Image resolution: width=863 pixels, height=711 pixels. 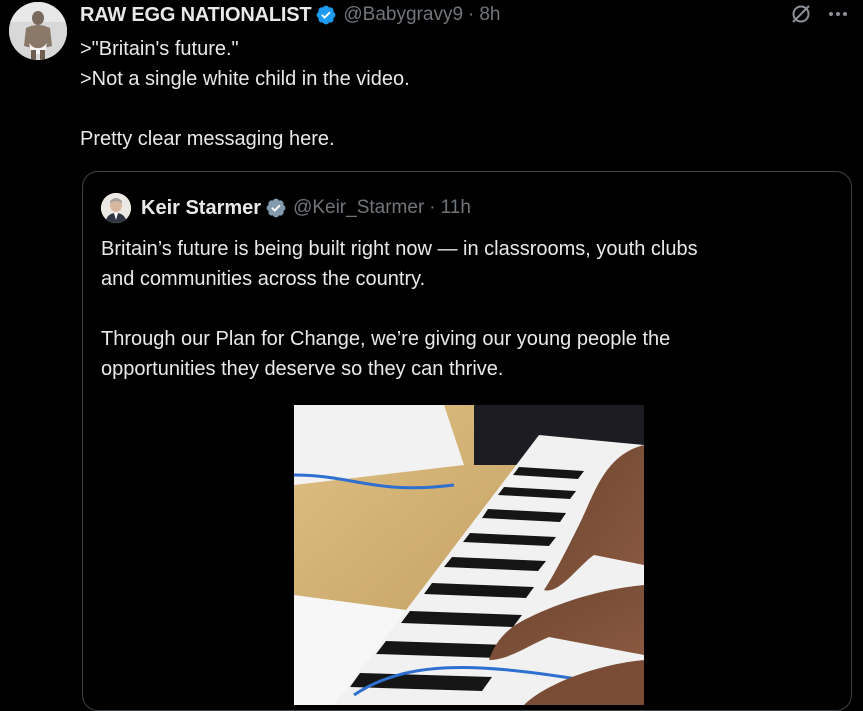 What do you see at coordinates (801, 16) in the screenshot?
I see `grok-icon` at bounding box center [801, 16].